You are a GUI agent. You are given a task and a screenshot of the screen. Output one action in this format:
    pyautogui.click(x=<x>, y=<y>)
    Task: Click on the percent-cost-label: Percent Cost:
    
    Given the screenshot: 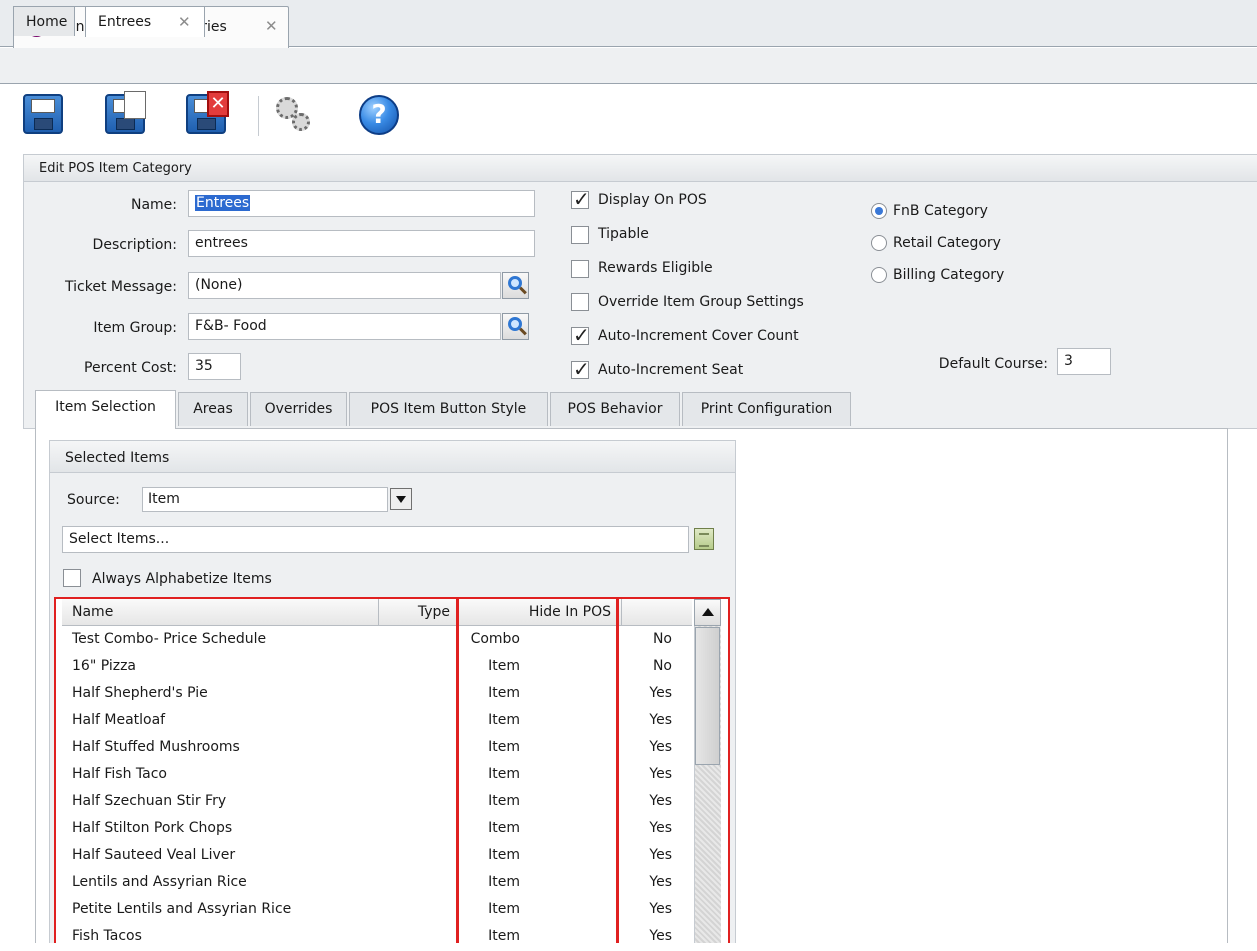 What is the action you would take?
    pyautogui.click(x=130, y=368)
    